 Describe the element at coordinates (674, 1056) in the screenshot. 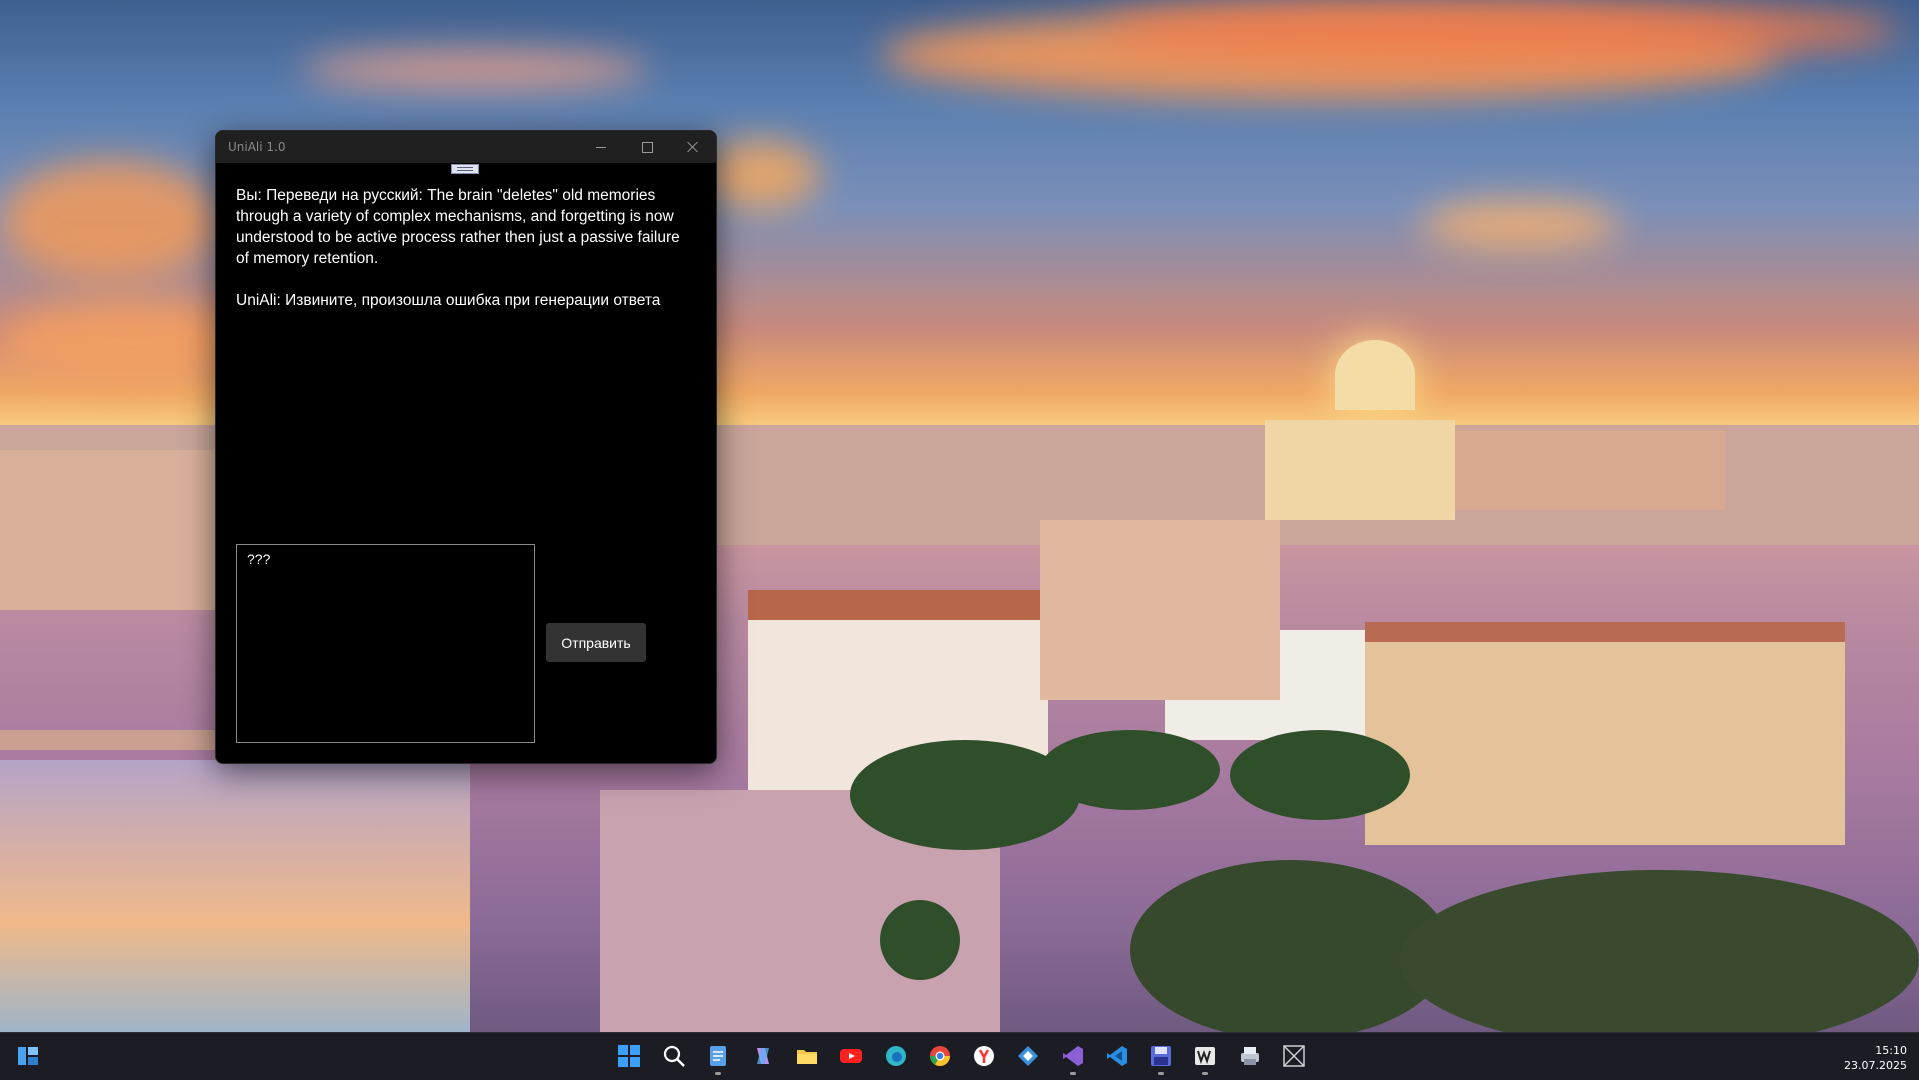

I see `search-icon` at that location.